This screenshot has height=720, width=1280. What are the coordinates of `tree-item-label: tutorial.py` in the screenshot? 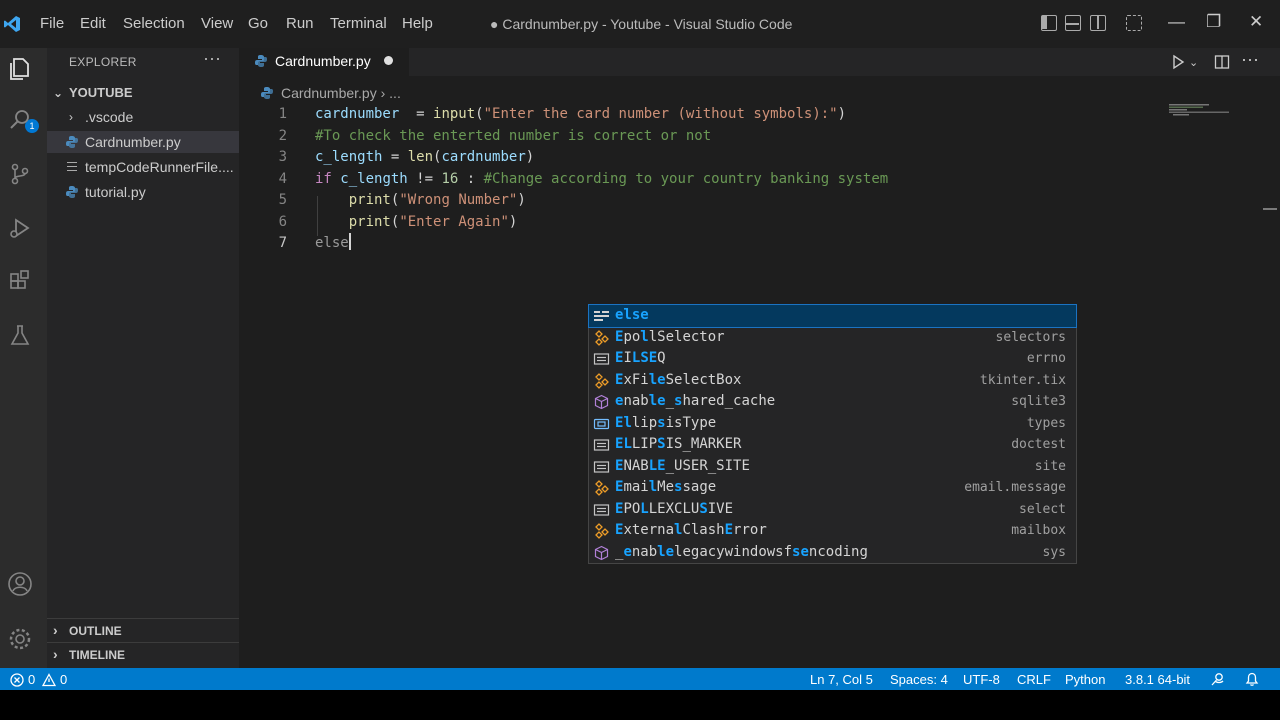 It's located at (115, 192).